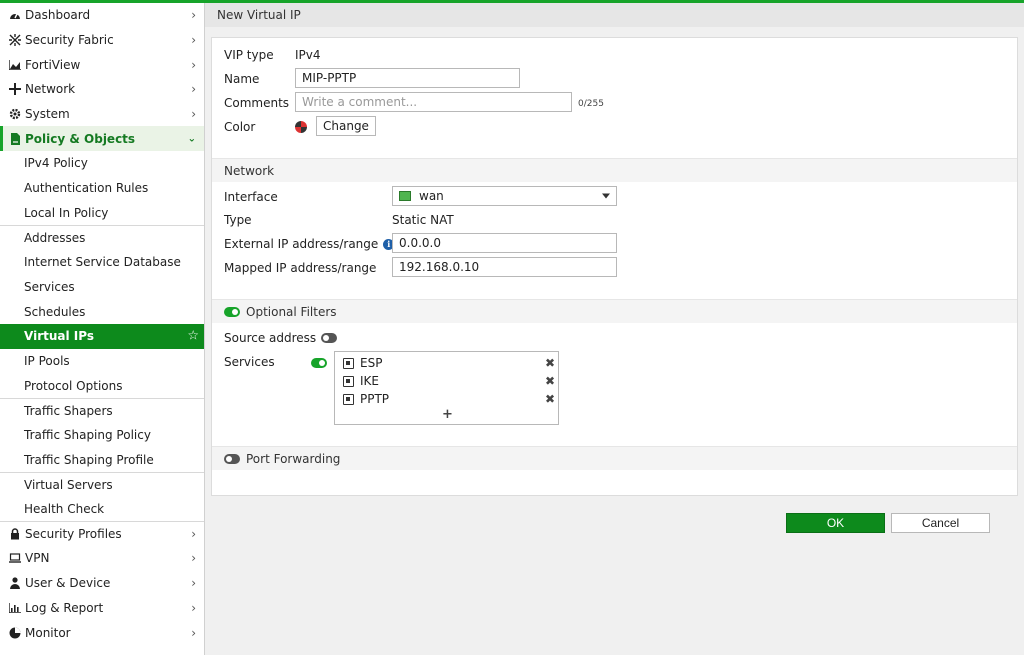 The height and width of the screenshot is (655, 1024). What do you see at coordinates (102, 237) in the screenshot?
I see `sidebar-item-addresses: Addresses` at bounding box center [102, 237].